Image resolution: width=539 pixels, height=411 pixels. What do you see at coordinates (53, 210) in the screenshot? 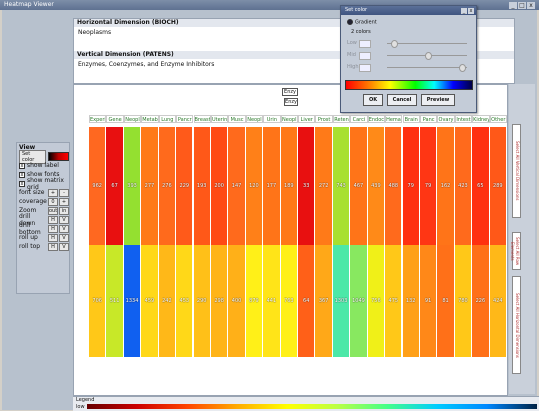
I see `zoom-out-button: out` at bounding box center [53, 210].